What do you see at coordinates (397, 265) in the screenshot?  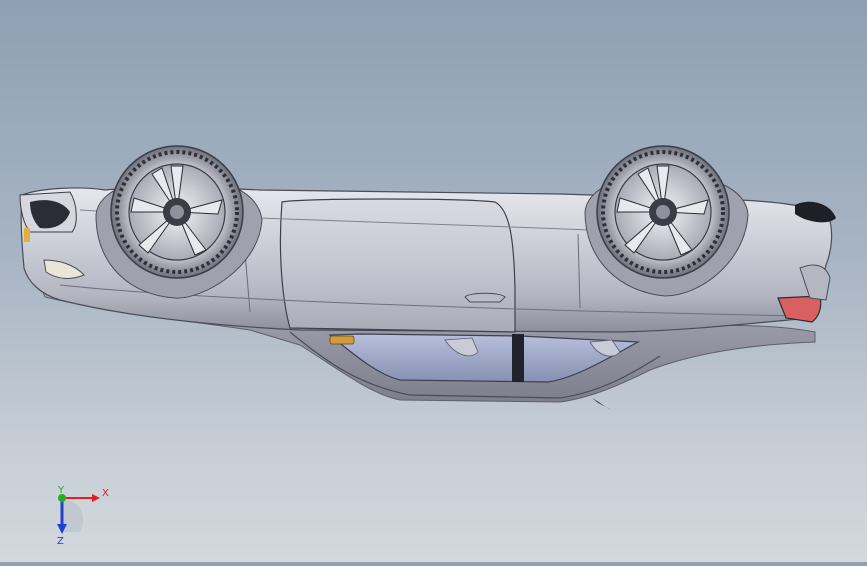 I see `car-door-panel` at bounding box center [397, 265].